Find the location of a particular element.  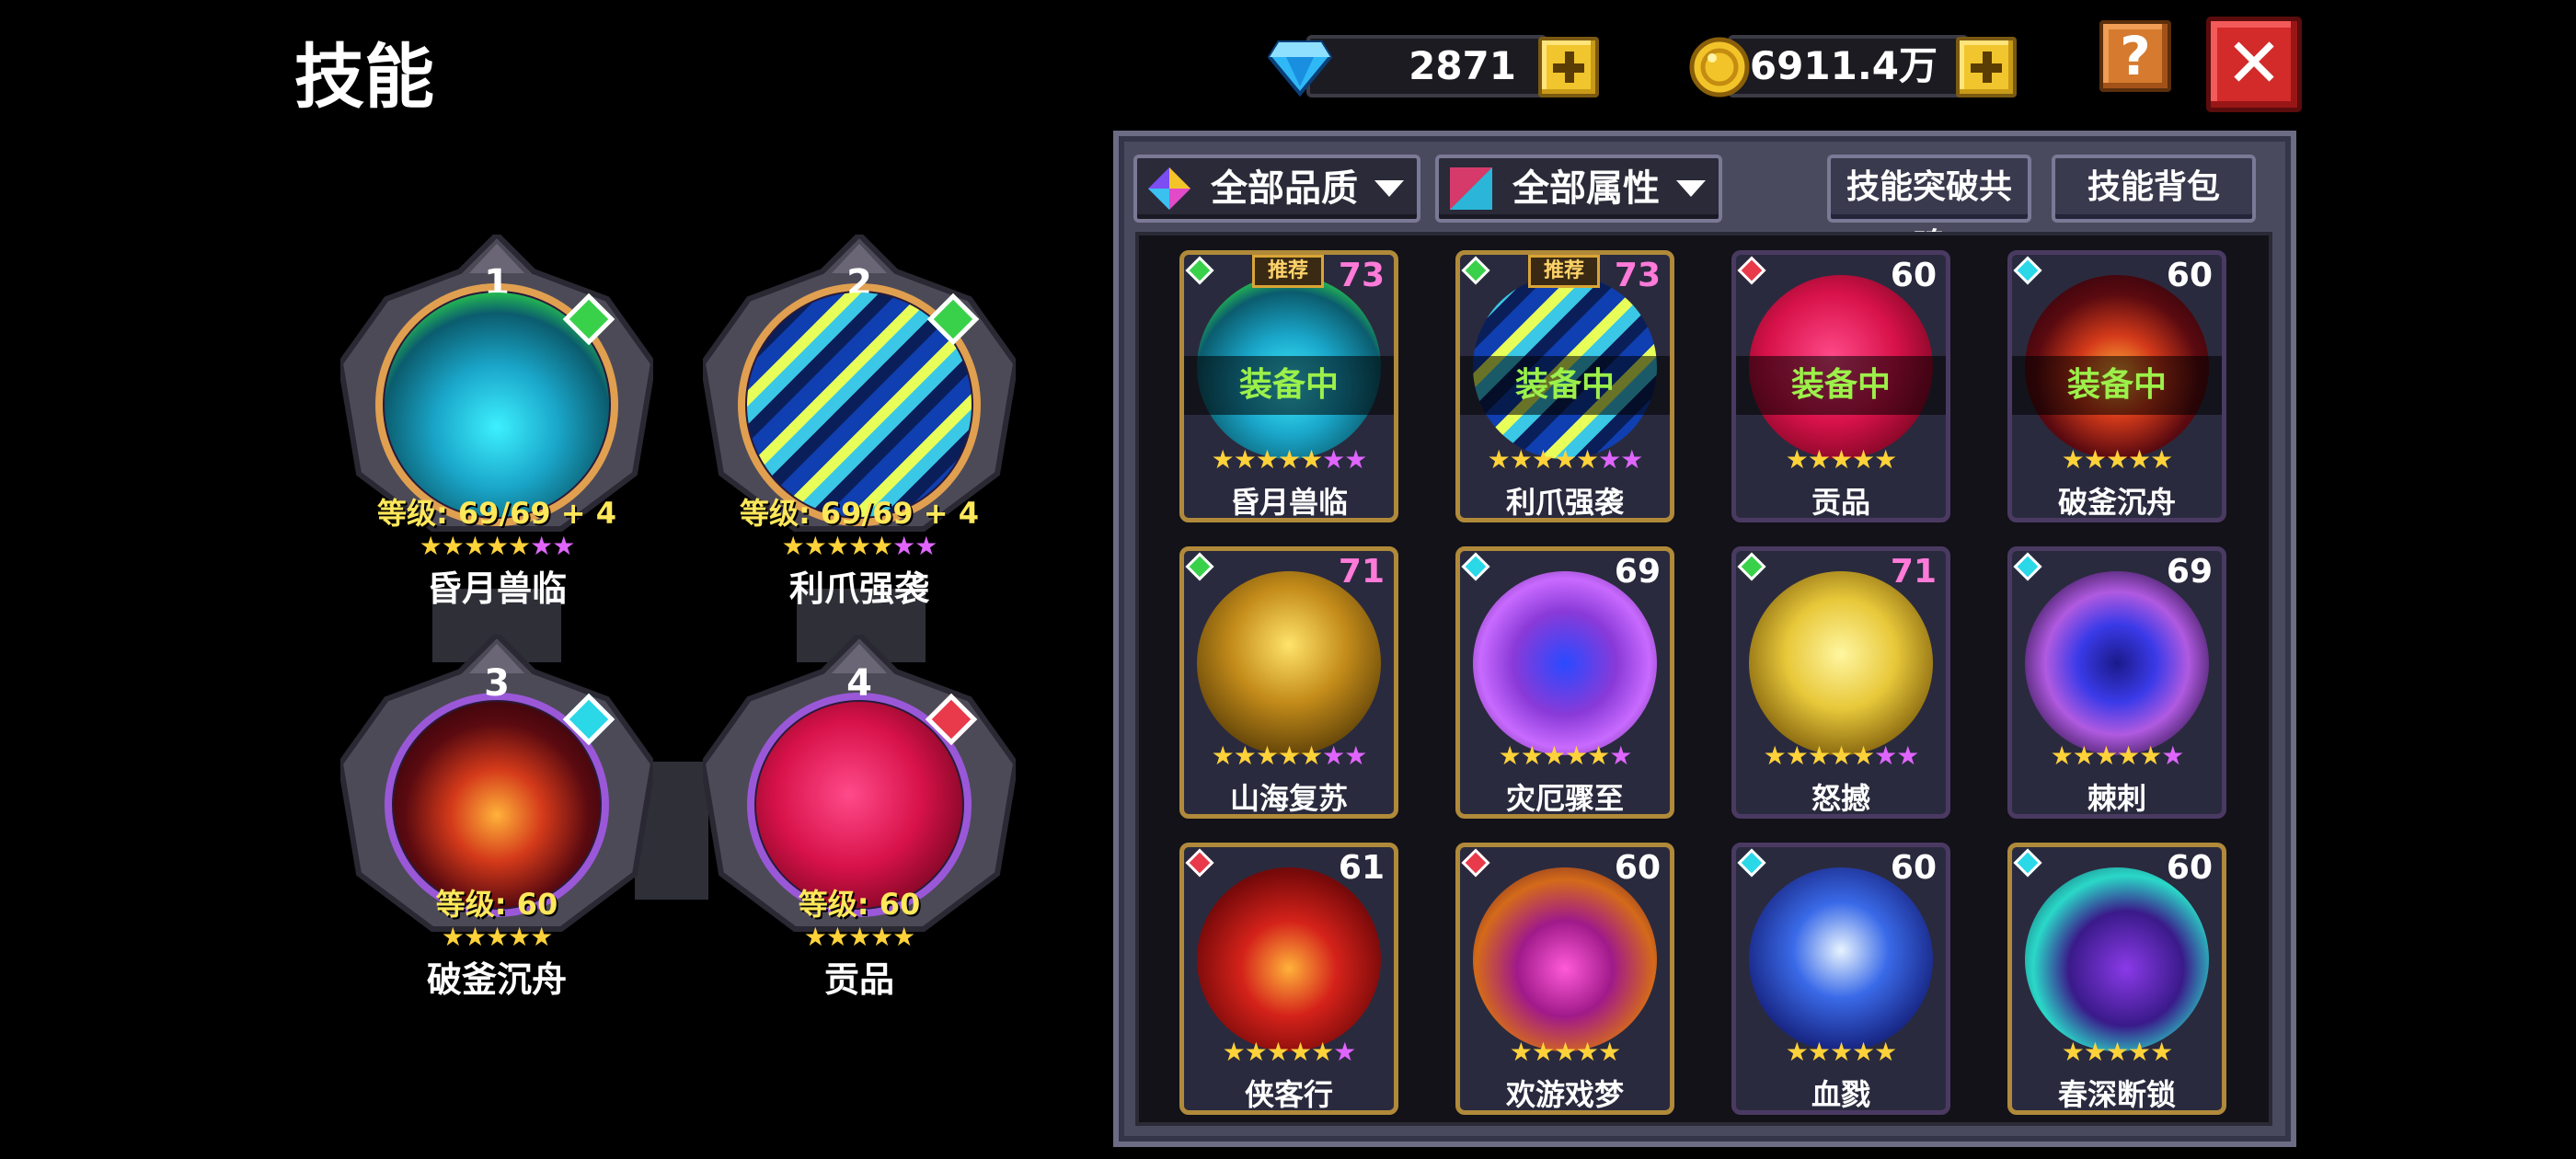

skill-level: 71 is located at coordinates (1913, 572).